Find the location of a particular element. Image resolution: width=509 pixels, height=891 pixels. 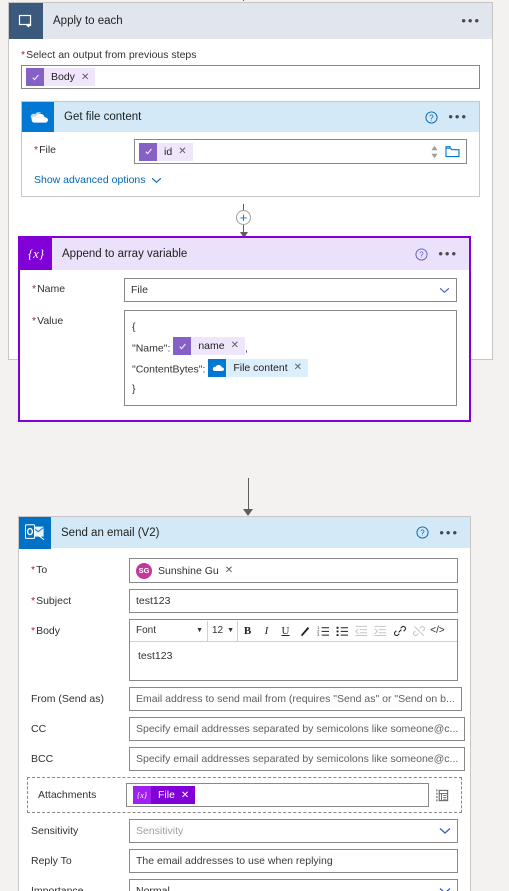

folder-icon is located at coordinates (453, 151).